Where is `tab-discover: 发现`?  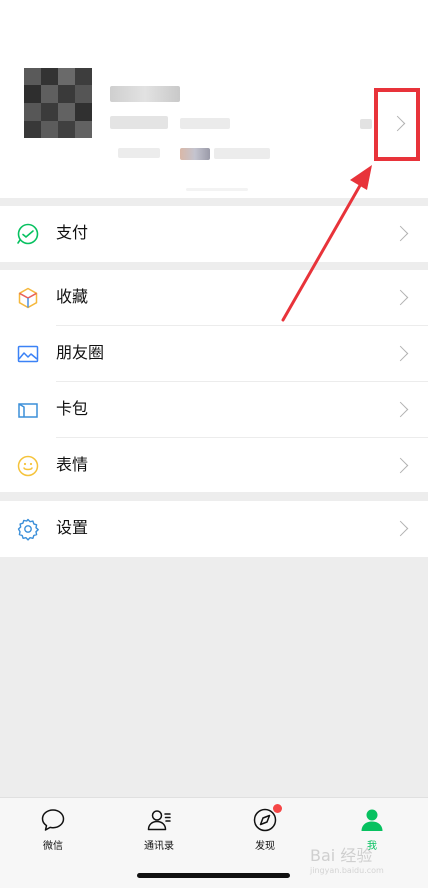
tab-discover: 发现 is located at coordinates (265, 830).